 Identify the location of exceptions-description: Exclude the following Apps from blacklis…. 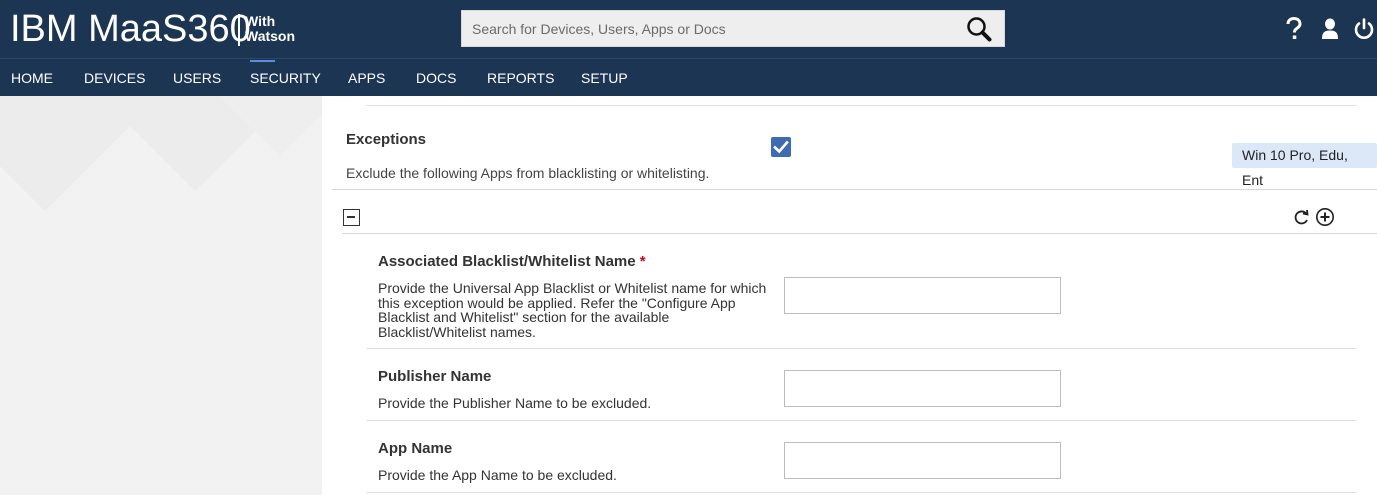
(528, 173).